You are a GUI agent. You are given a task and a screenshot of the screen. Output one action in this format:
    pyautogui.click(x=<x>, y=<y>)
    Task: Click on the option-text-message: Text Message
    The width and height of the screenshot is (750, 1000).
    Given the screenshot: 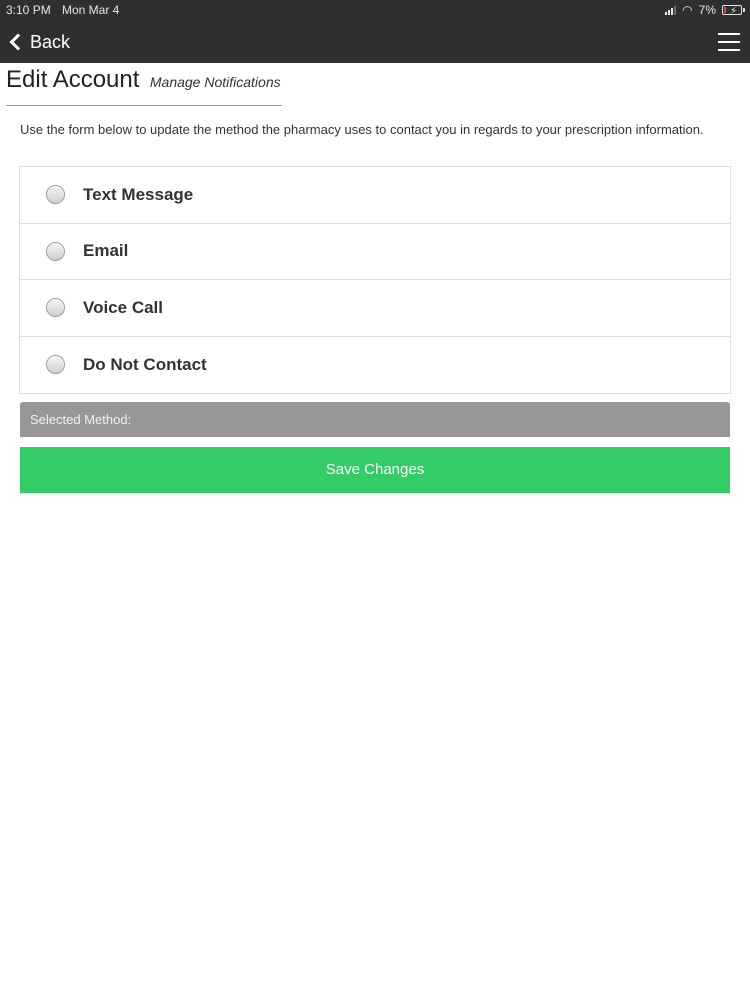 What is the action you would take?
    pyautogui.click(x=375, y=195)
    